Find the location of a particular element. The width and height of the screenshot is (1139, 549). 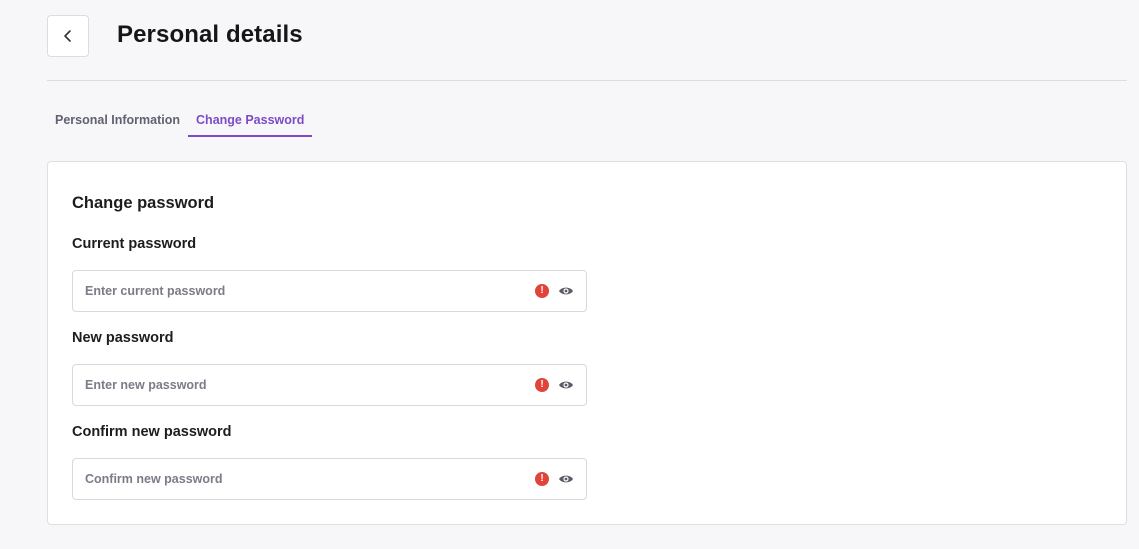

chevron-left-icon is located at coordinates (67, 36).